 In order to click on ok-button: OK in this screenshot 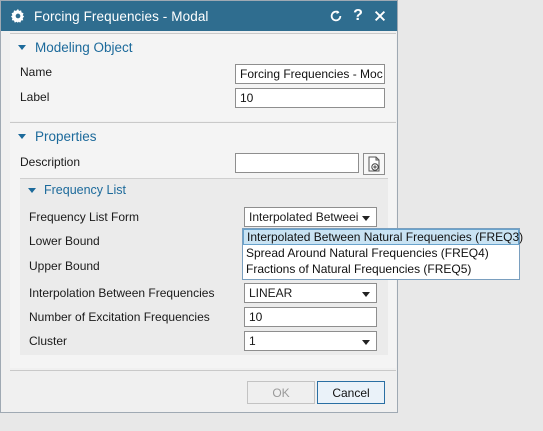, I will do `click(281, 392)`.